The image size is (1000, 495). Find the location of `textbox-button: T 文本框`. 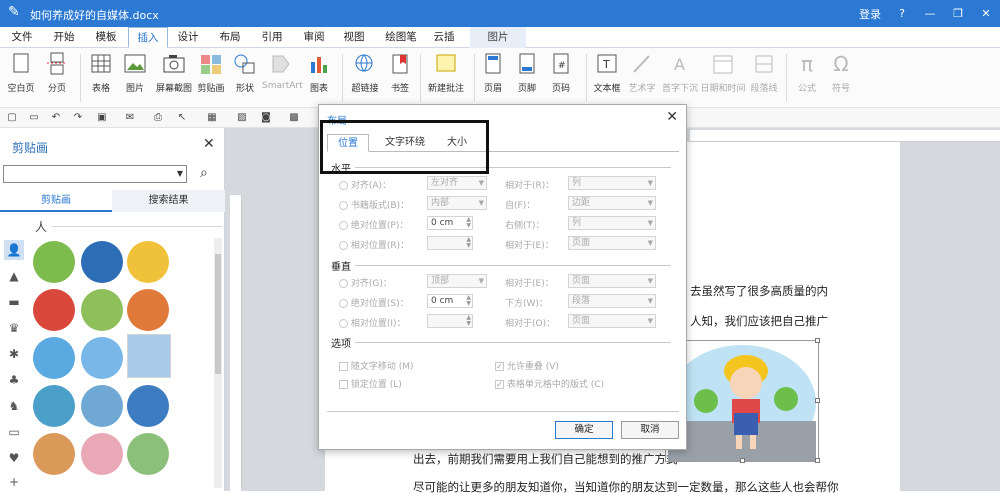

textbox-button: T 文本框 is located at coordinates (607, 73).